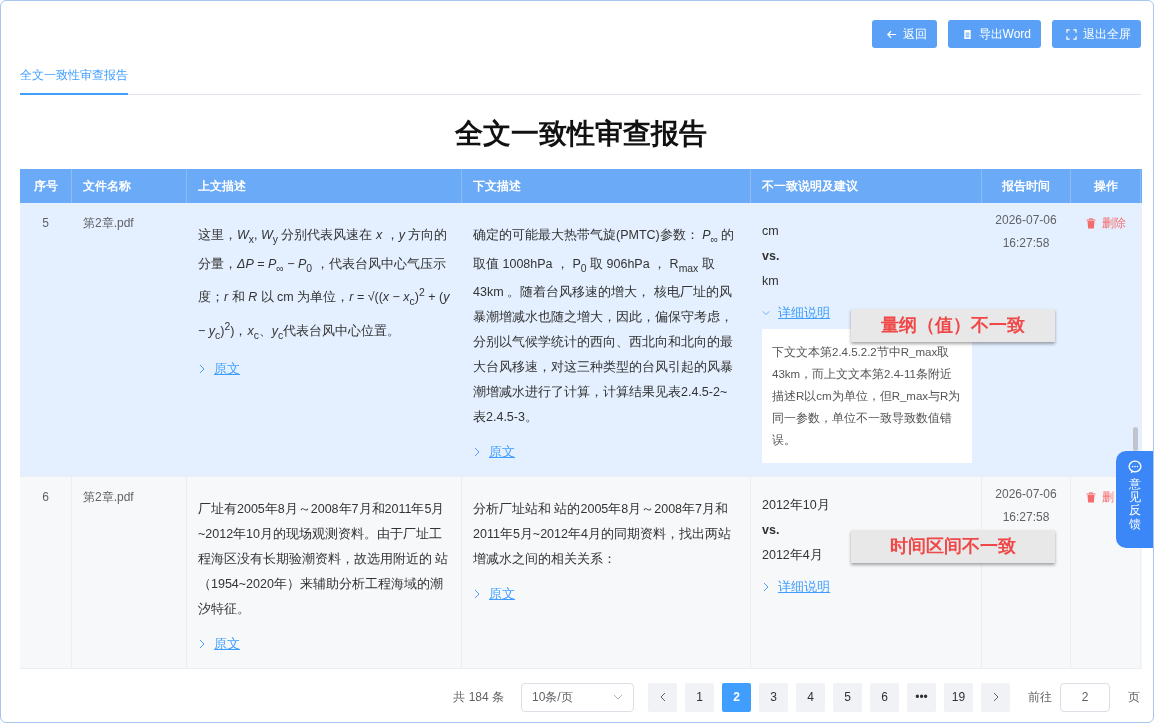 Image resolution: width=1154 pixels, height=723 pixels. Describe the element at coordinates (884, 697) in the screenshot. I see `page-button: 6` at that location.